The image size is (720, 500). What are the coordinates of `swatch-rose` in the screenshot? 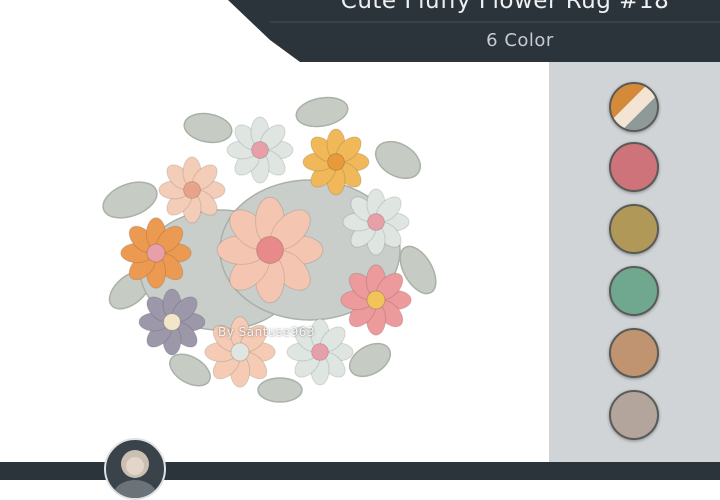 It's located at (634, 167).